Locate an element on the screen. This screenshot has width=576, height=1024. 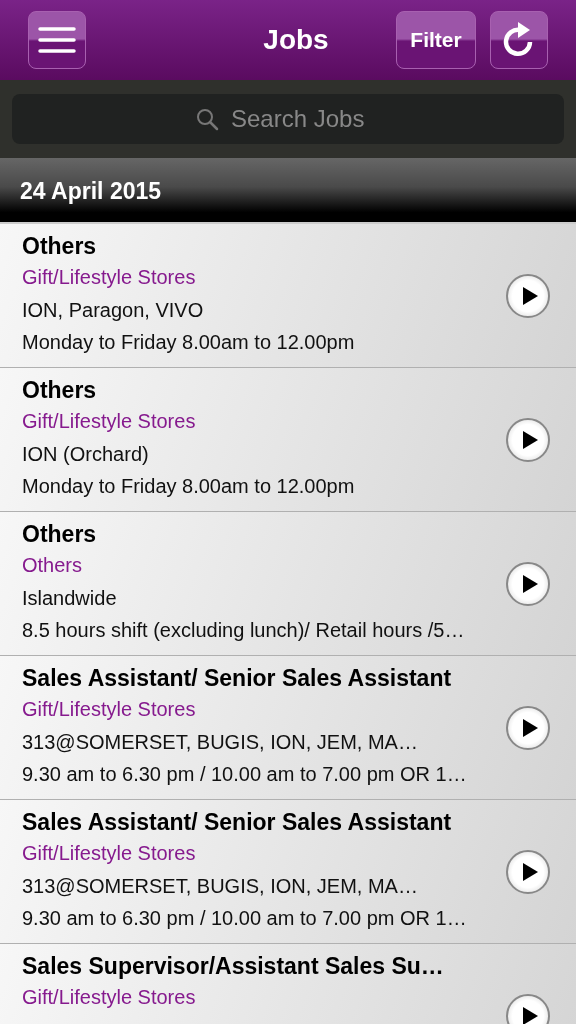
job-row: Others Gift/Lifestyle Stores ION, Paragon, VIVO Monday to Friday 8.00am to 12.00pm is located at coordinates (288, 296).